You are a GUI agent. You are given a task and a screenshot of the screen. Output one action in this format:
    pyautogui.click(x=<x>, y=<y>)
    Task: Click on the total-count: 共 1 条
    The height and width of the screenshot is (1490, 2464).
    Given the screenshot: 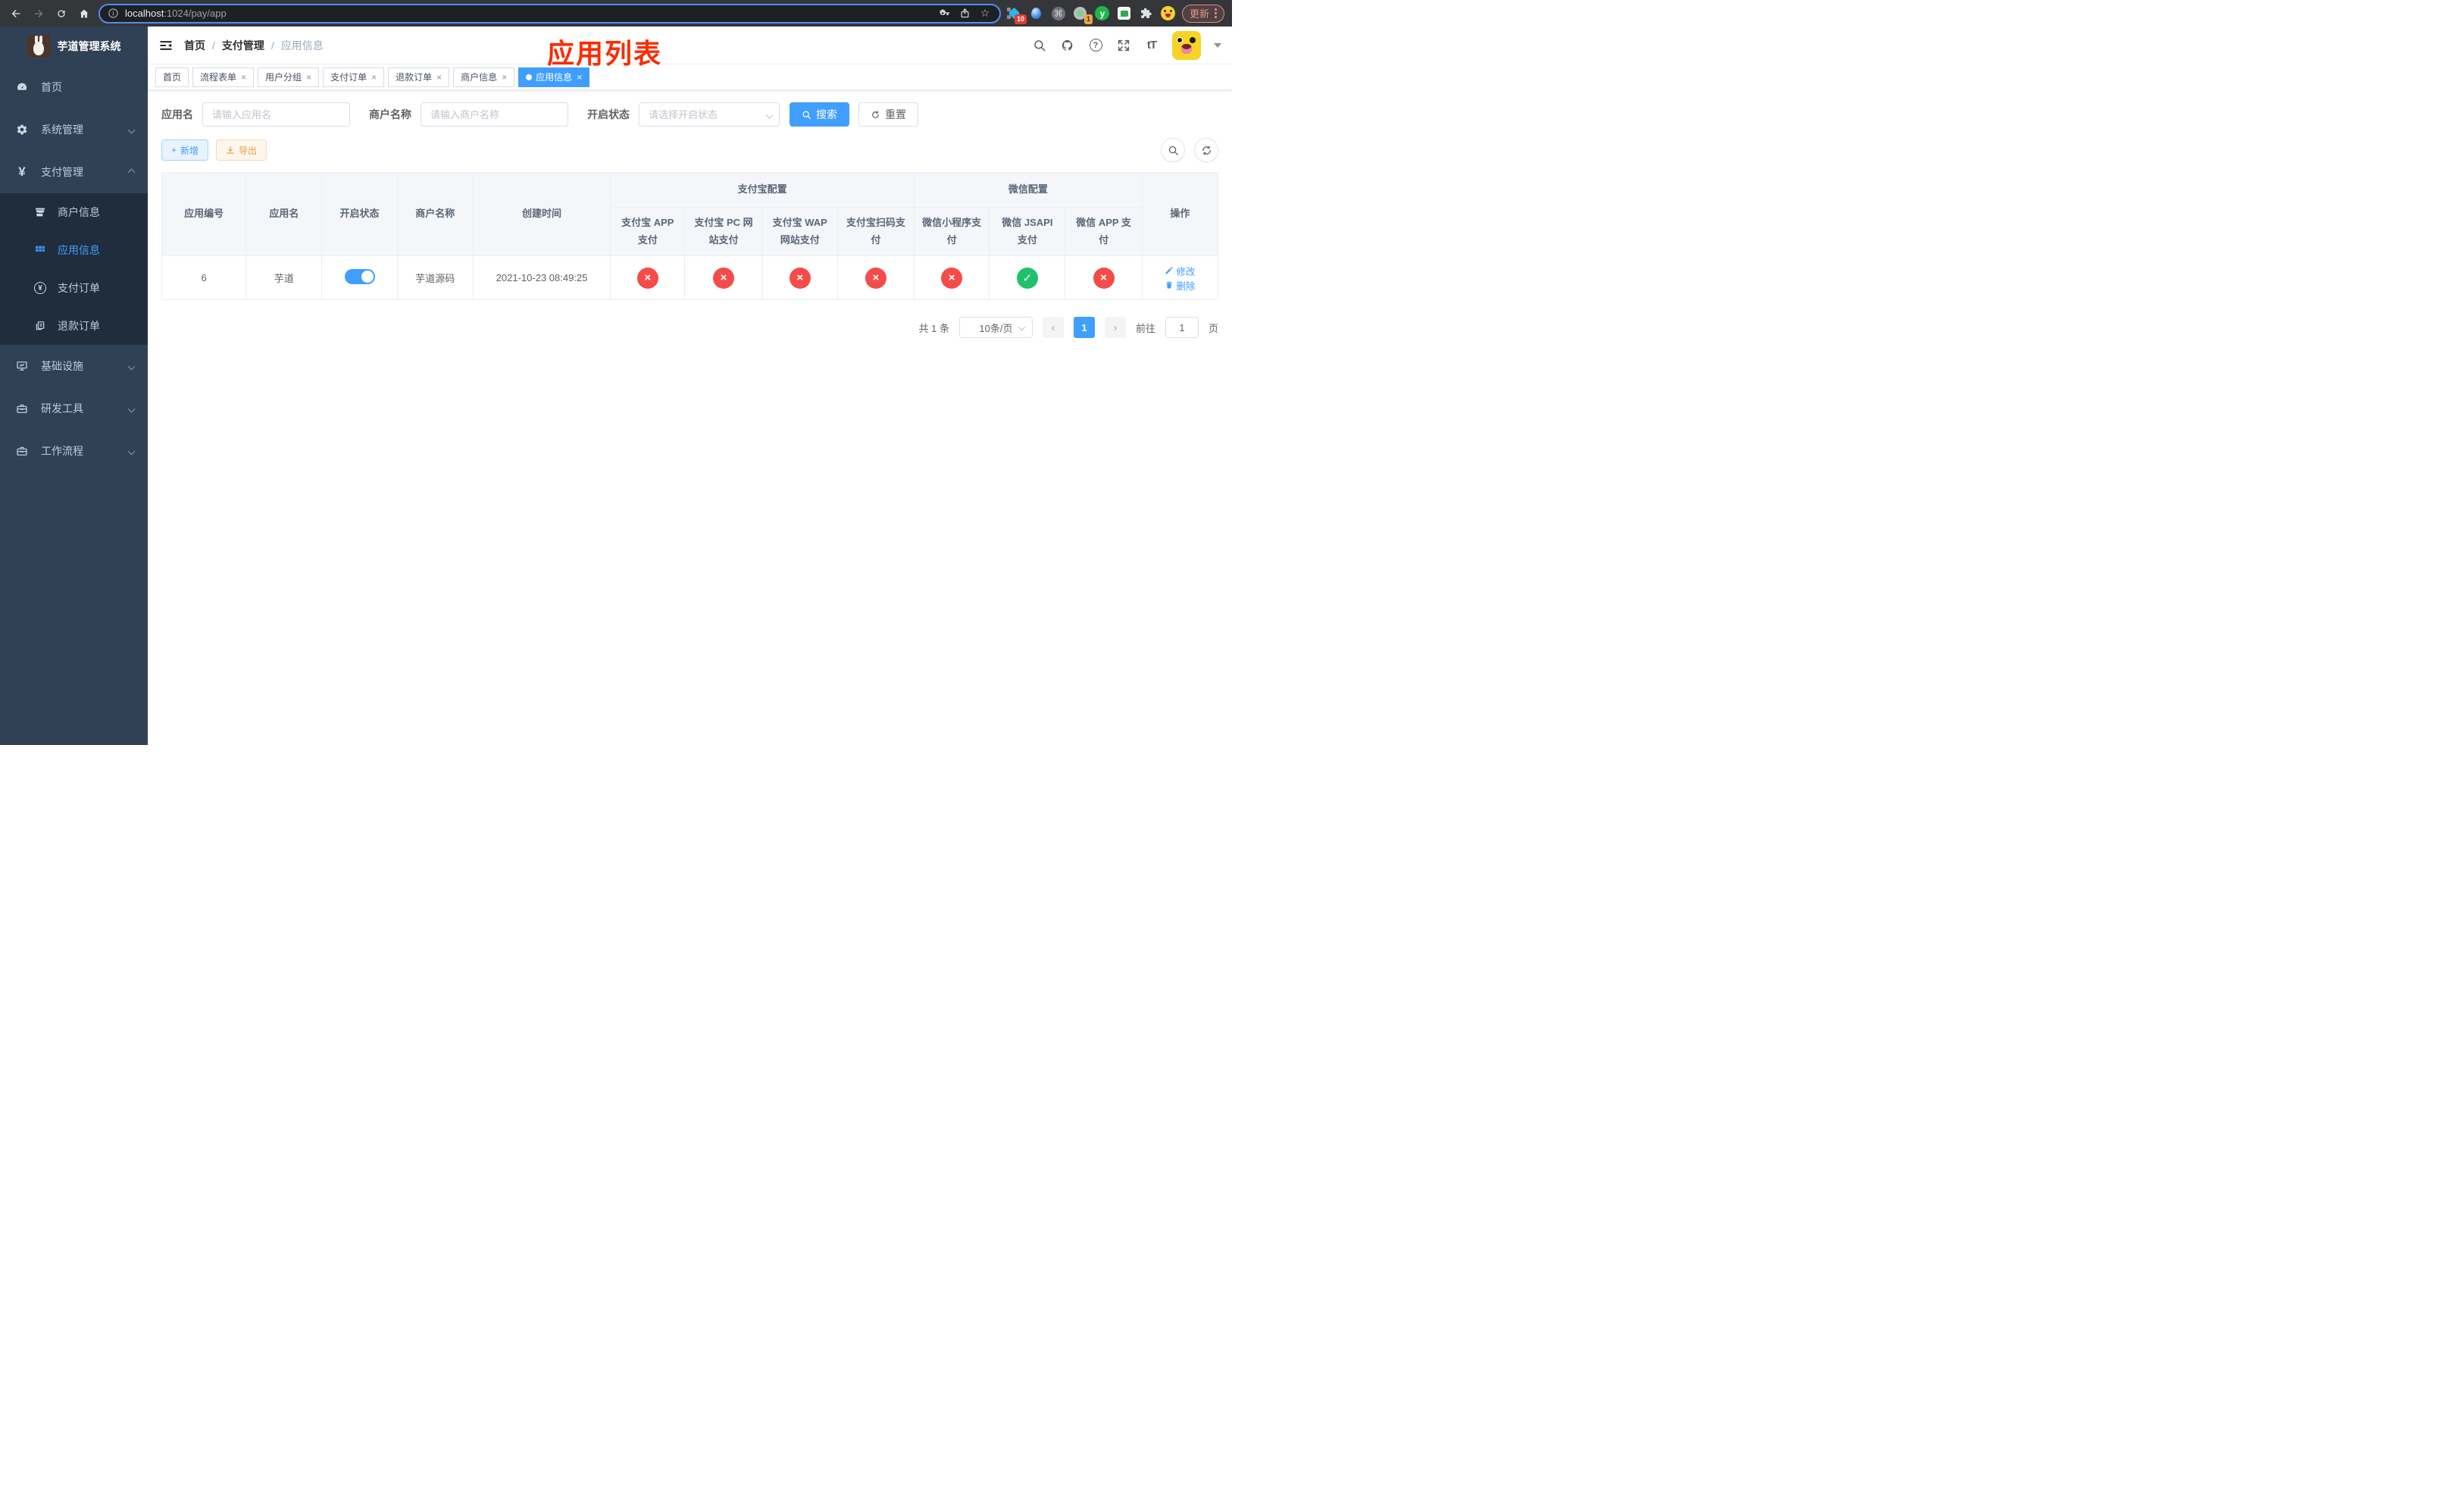 What is the action you would take?
    pyautogui.click(x=933, y=328)
    